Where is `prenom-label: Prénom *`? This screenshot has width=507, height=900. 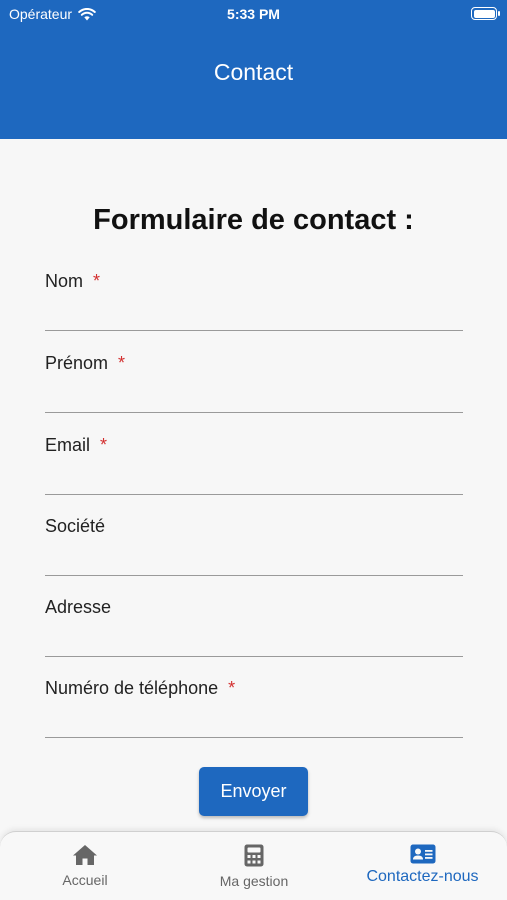
prenom-label: Prénom * is located at coordinates (85, 363).